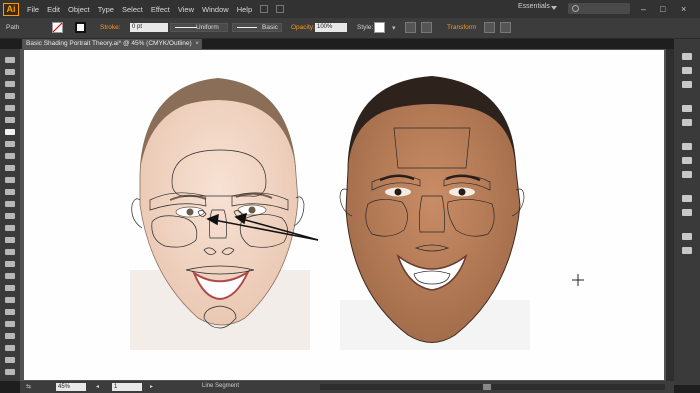  I want to click on pen-tool-icon, so click(10, 108).